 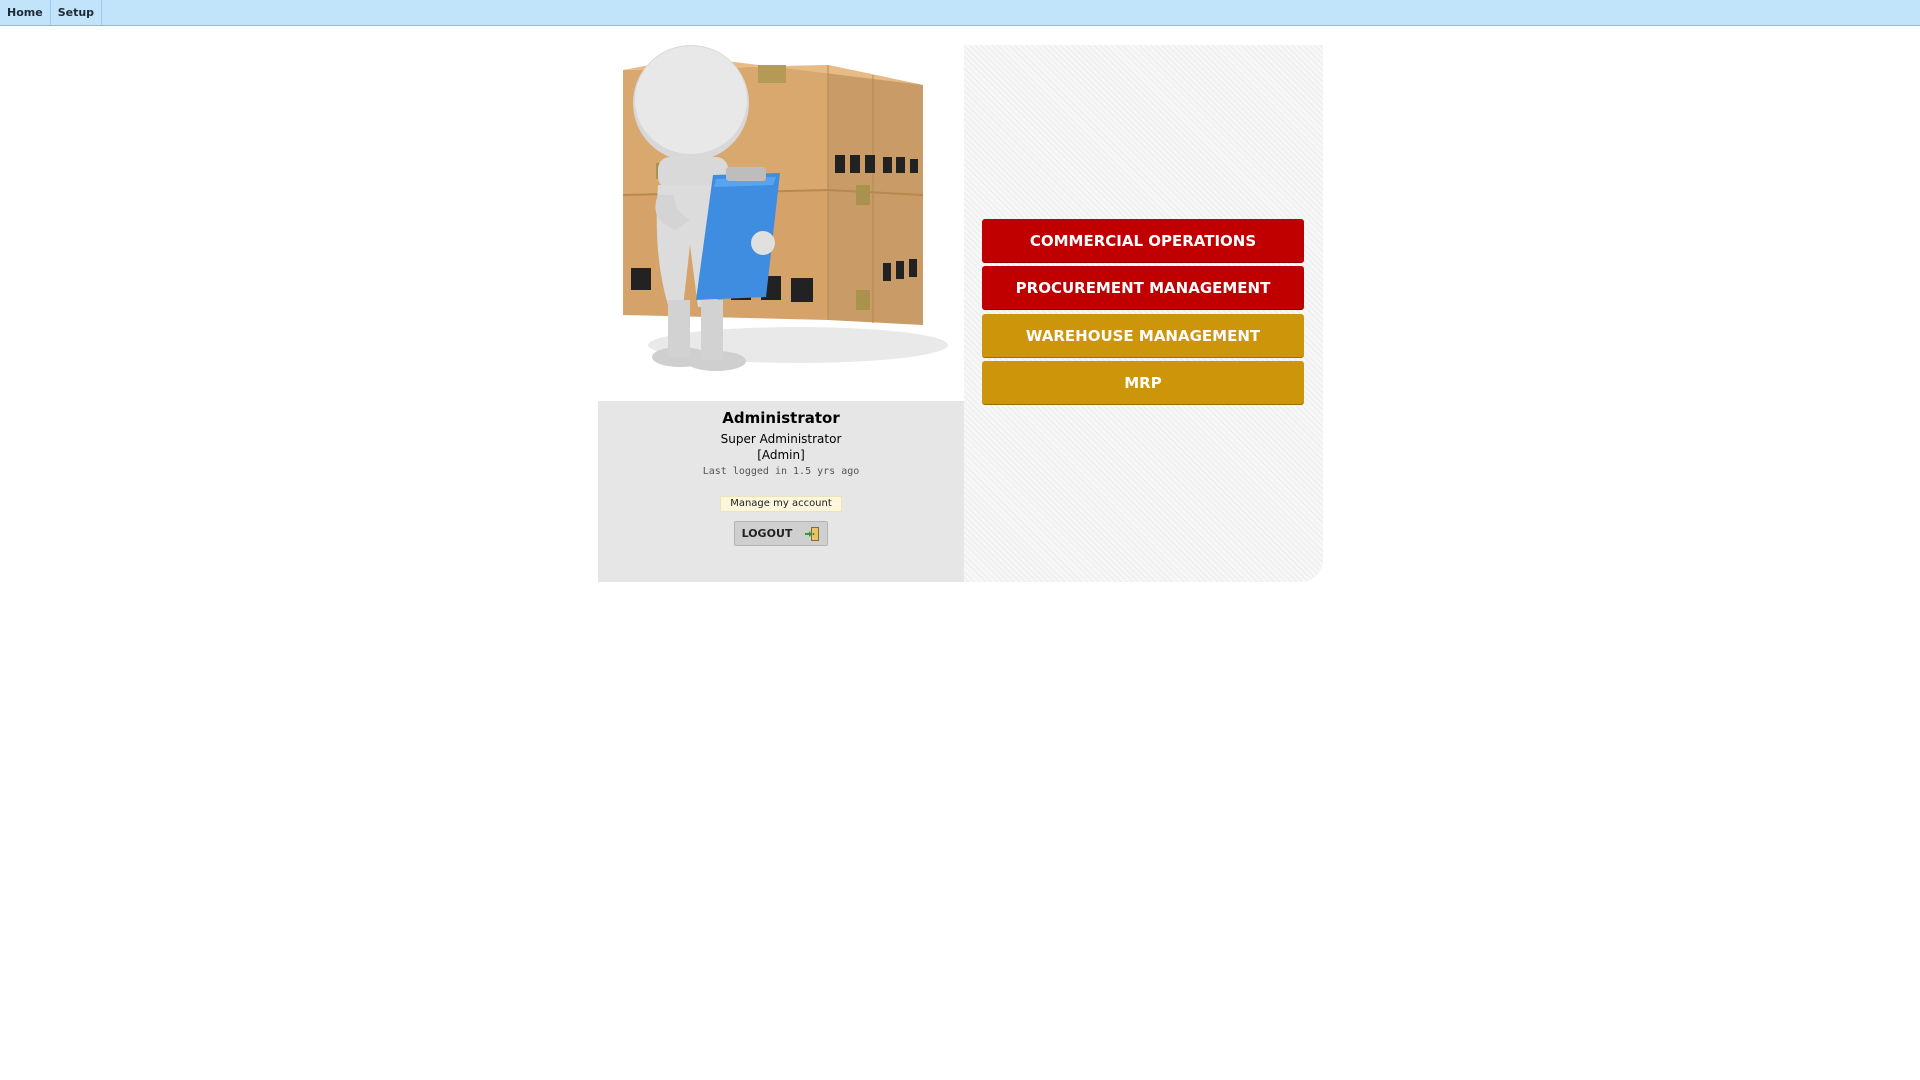 What do you see at coordinates (1143, 383) in the screenshot?
I see `mrp-button: MRP` at bounding box center [1143, 383].